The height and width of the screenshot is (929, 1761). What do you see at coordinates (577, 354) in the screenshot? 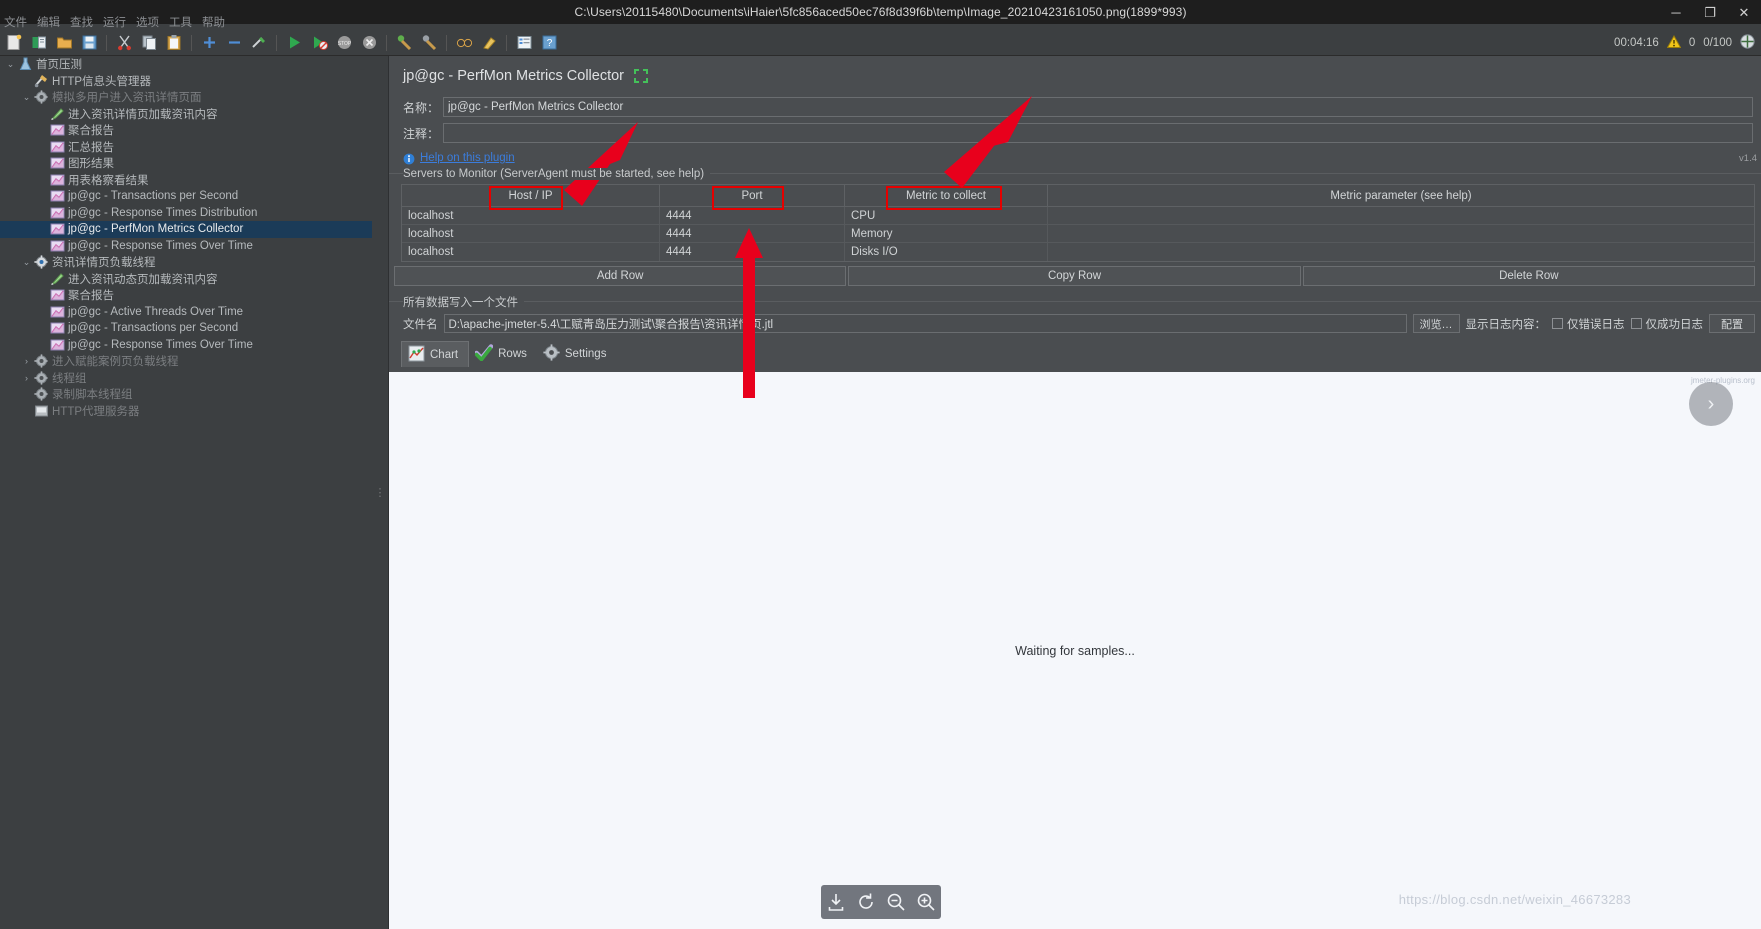
I see `tab-settings: Settings` at bounding box center [577, 354].